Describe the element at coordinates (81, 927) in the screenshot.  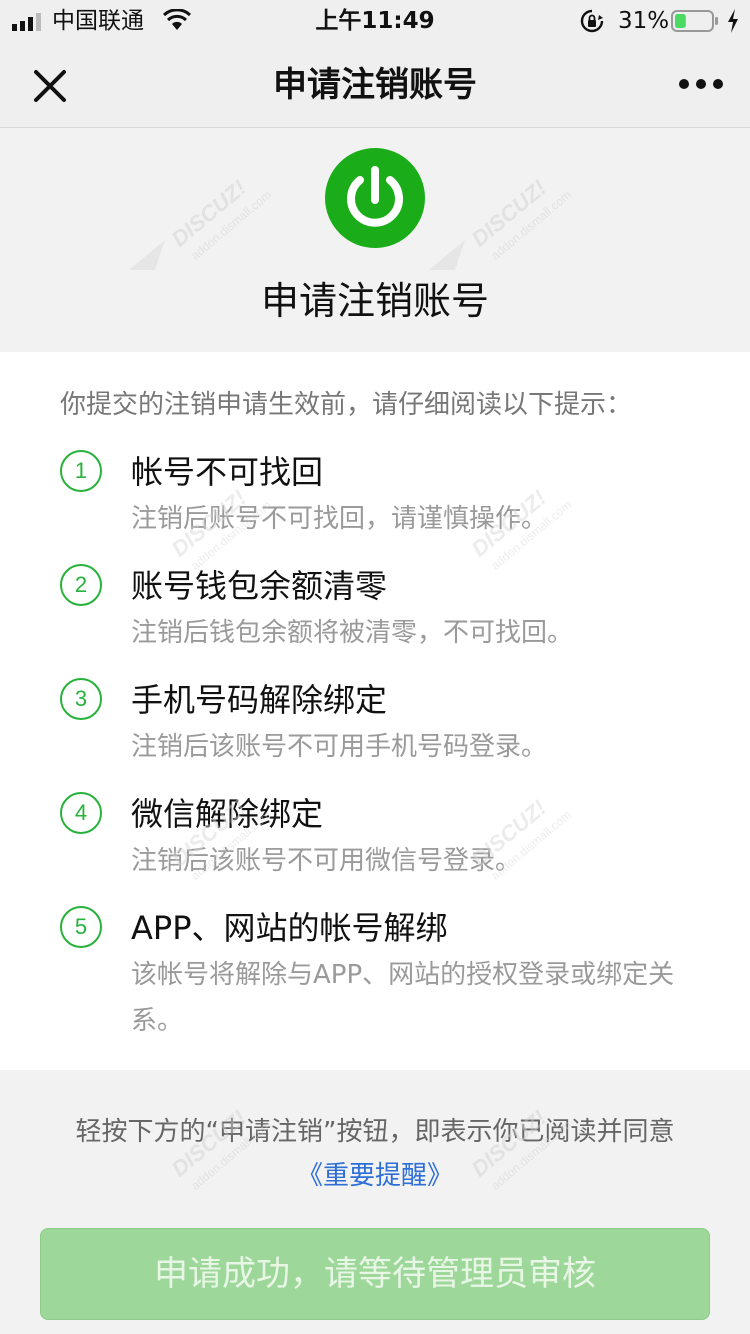
I see `item-number-badge: 5` at that location.